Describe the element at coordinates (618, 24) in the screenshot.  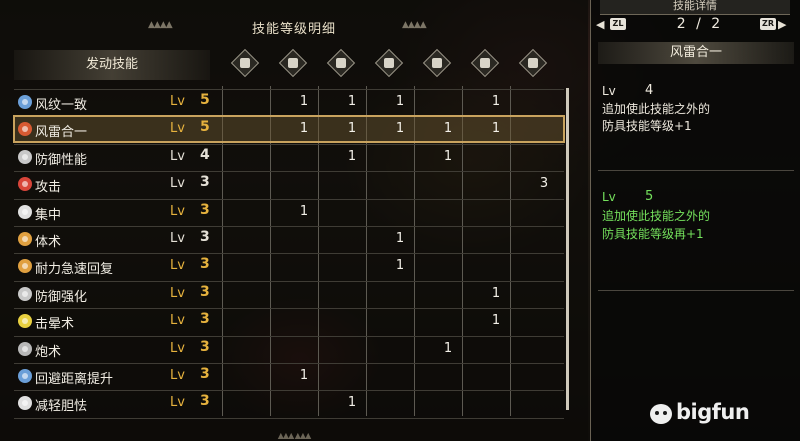
I see `zl-button: ZL` at that location.